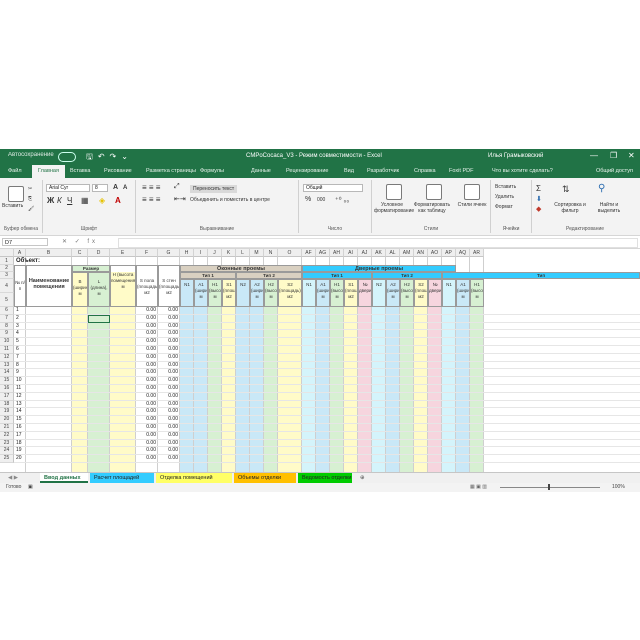 The image size is (640, 640). I want to click on row-index-cell: 14, so click(20, 412).